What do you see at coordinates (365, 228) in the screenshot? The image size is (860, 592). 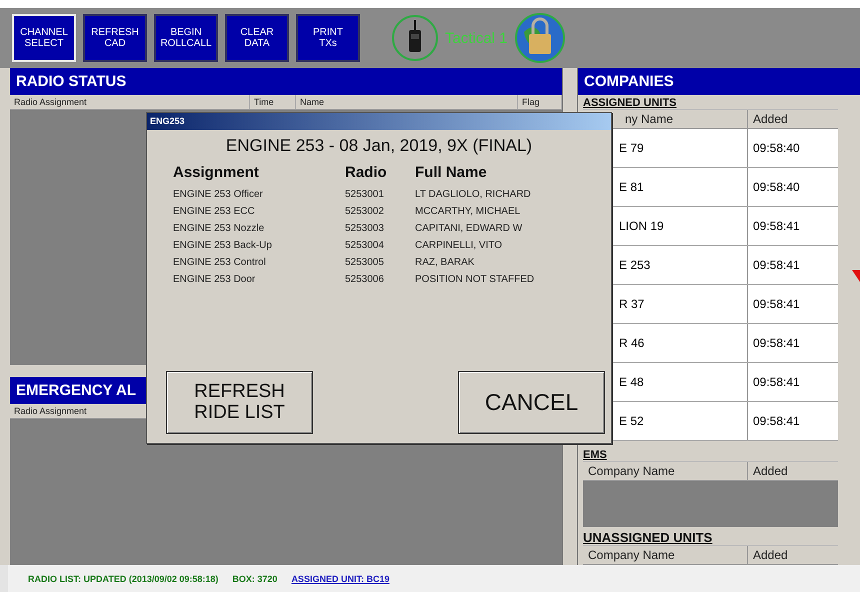 I see `table-cell-text: 5253003` at bounding box center [365, 228].